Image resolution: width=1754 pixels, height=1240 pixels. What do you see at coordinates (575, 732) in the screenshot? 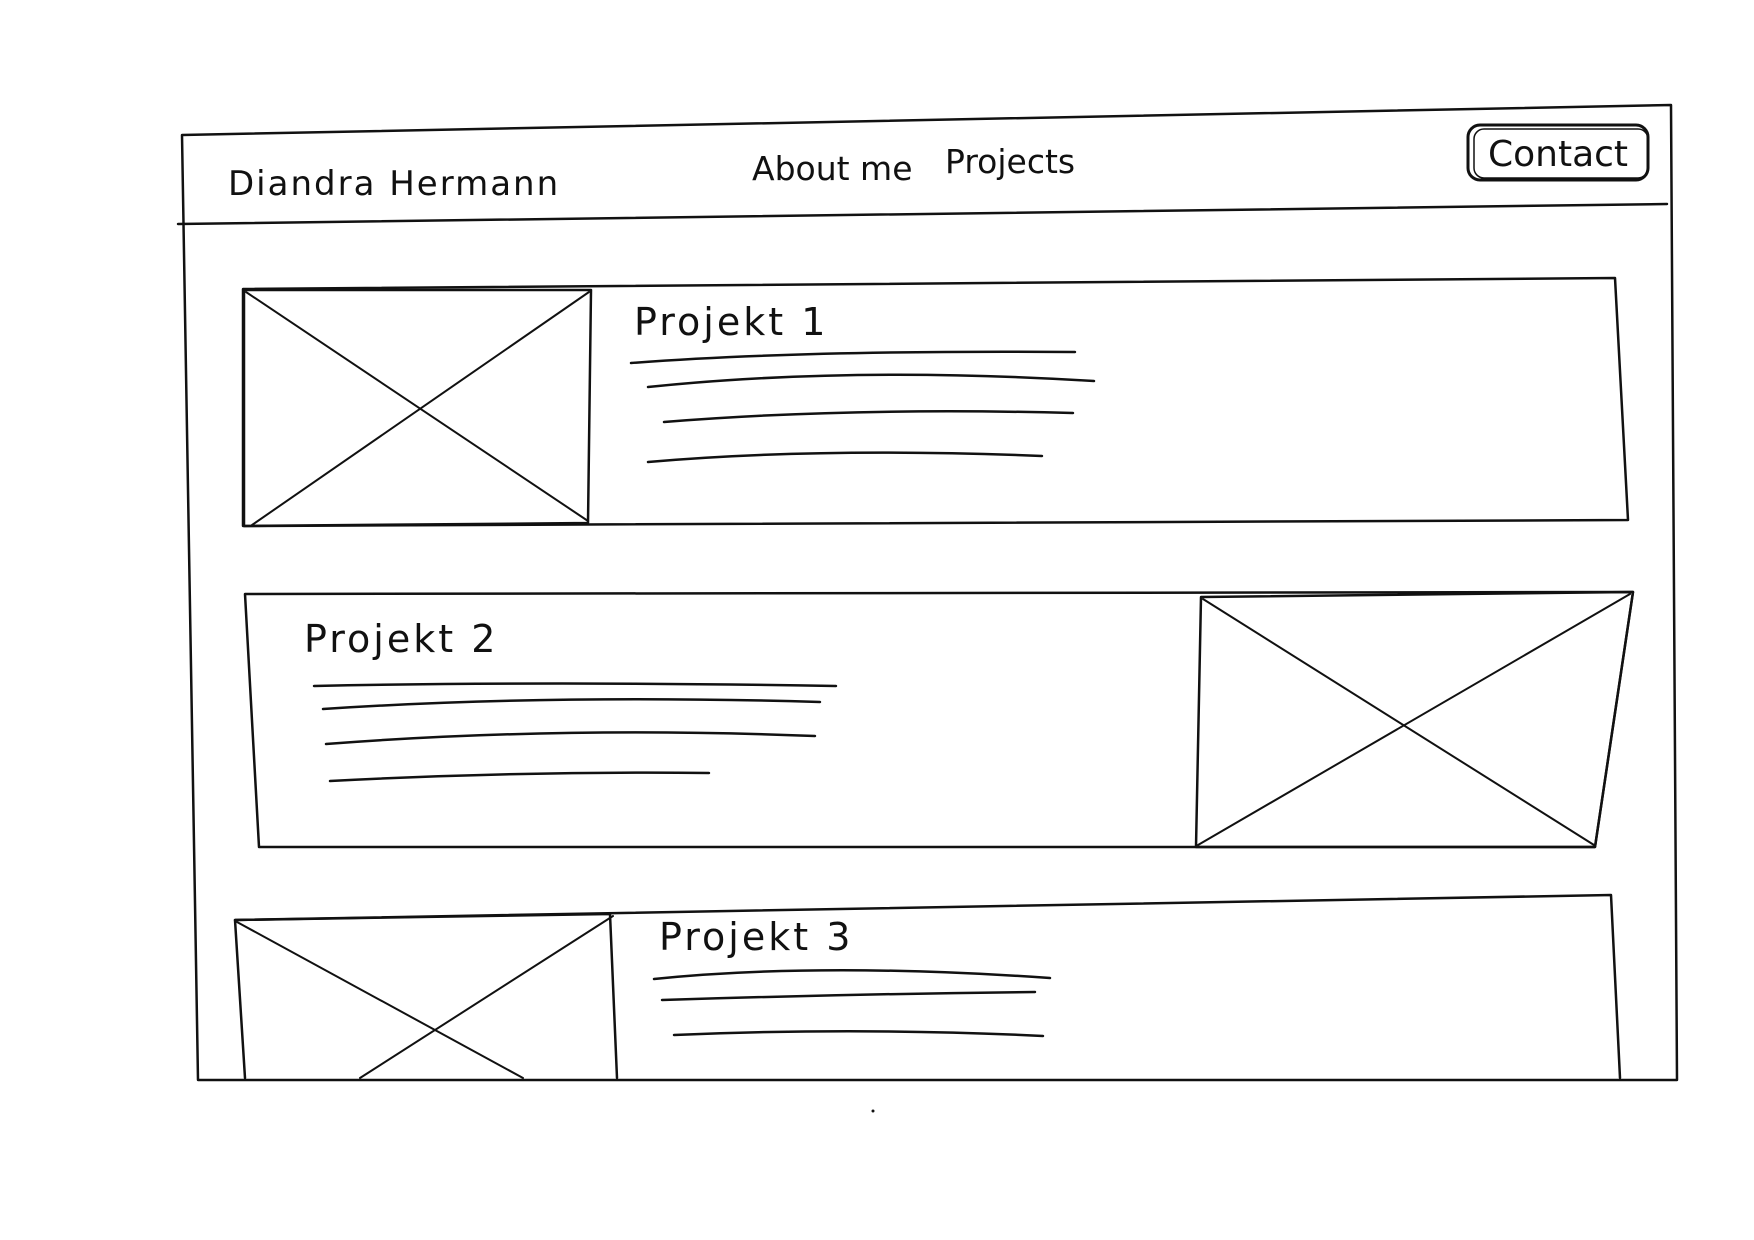
I see `project-card-2-text-lines` at bounding box center [575, 732].